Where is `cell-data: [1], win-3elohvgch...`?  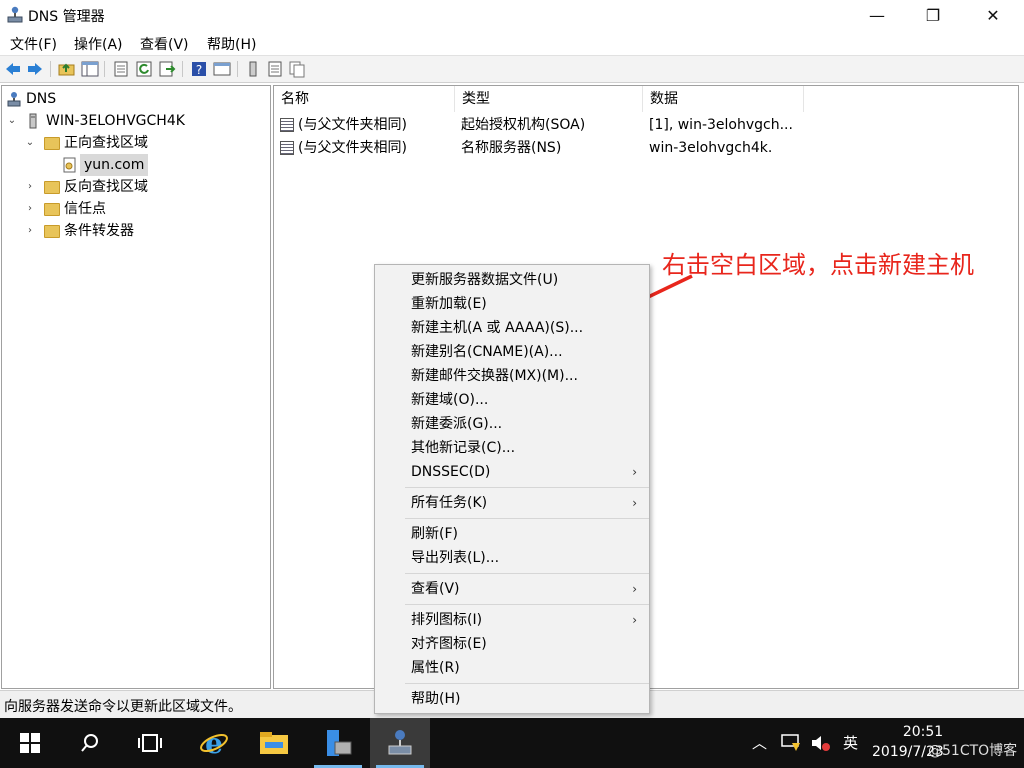 cell-data: [1], win-3elohvgch... is located at coordinates (721, 125).